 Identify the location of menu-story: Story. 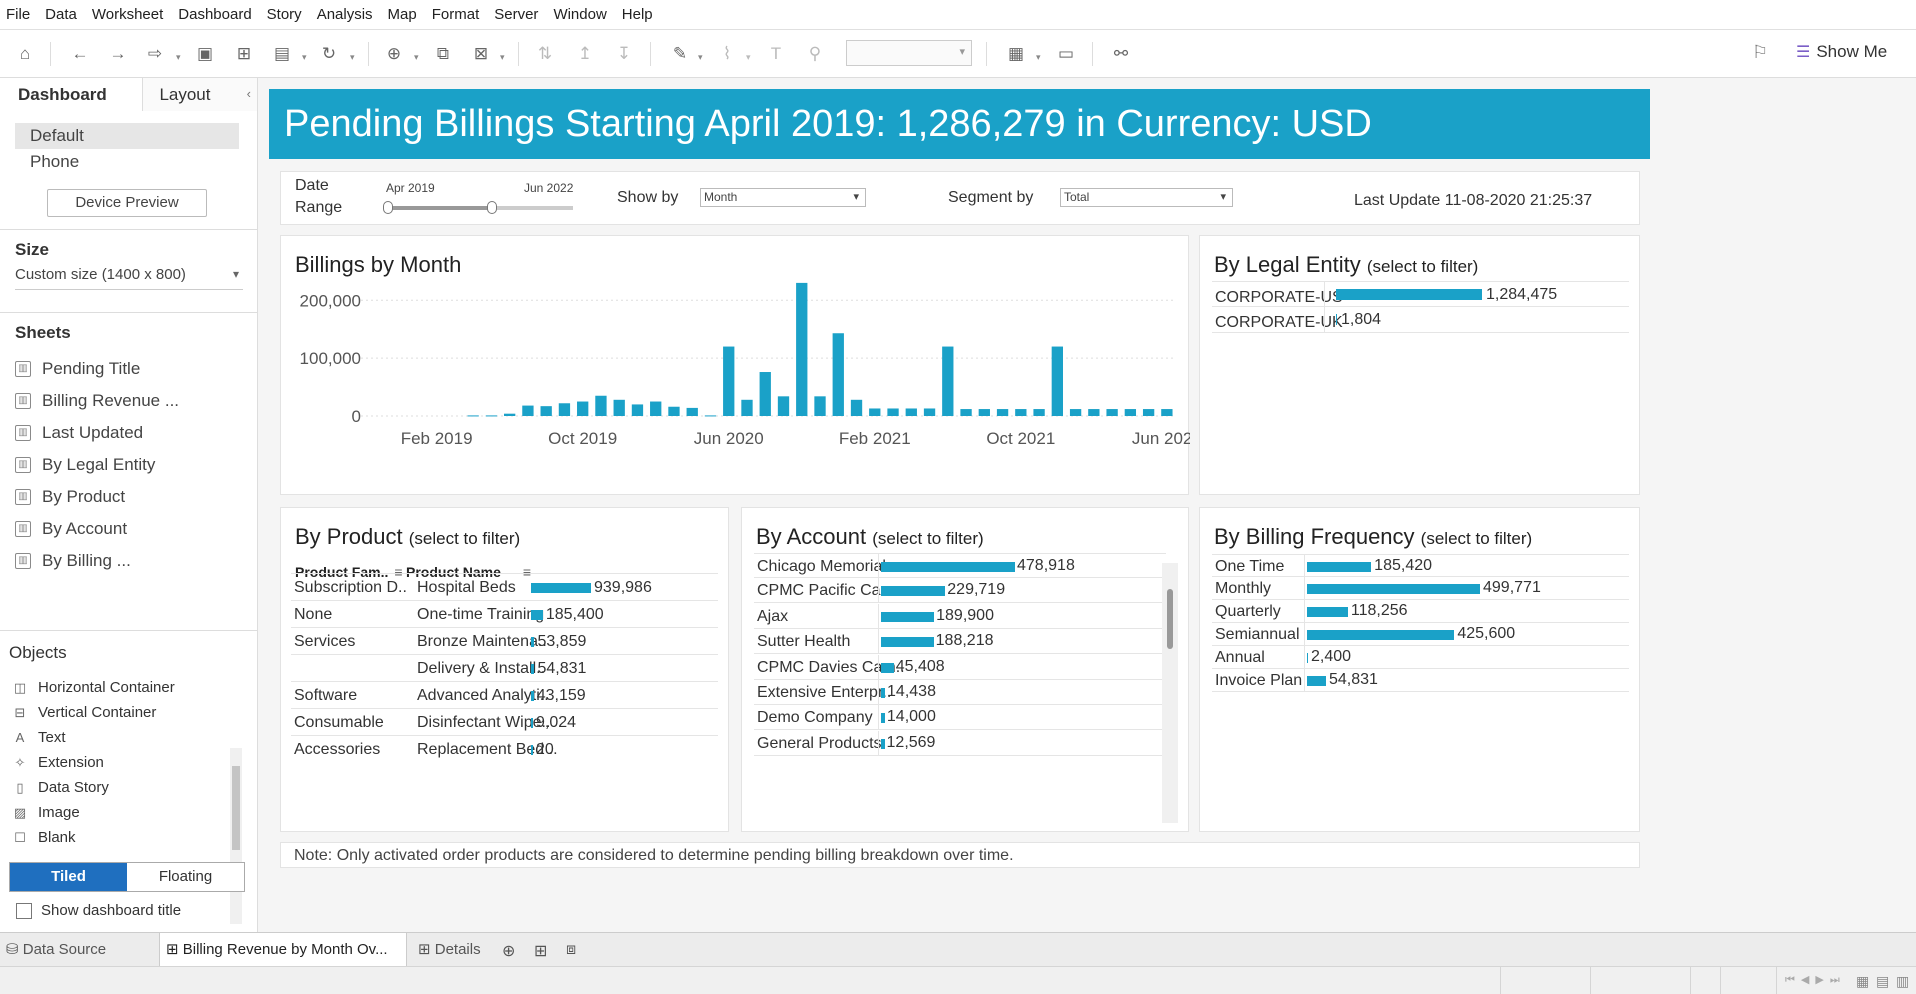
(284, 14).